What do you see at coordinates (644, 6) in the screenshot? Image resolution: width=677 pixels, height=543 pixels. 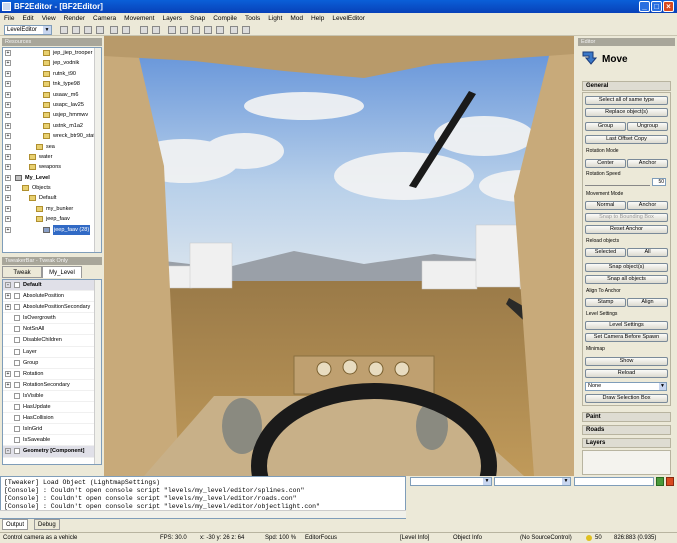 I see `minimize-button: _` at bounding box center [644, 6].